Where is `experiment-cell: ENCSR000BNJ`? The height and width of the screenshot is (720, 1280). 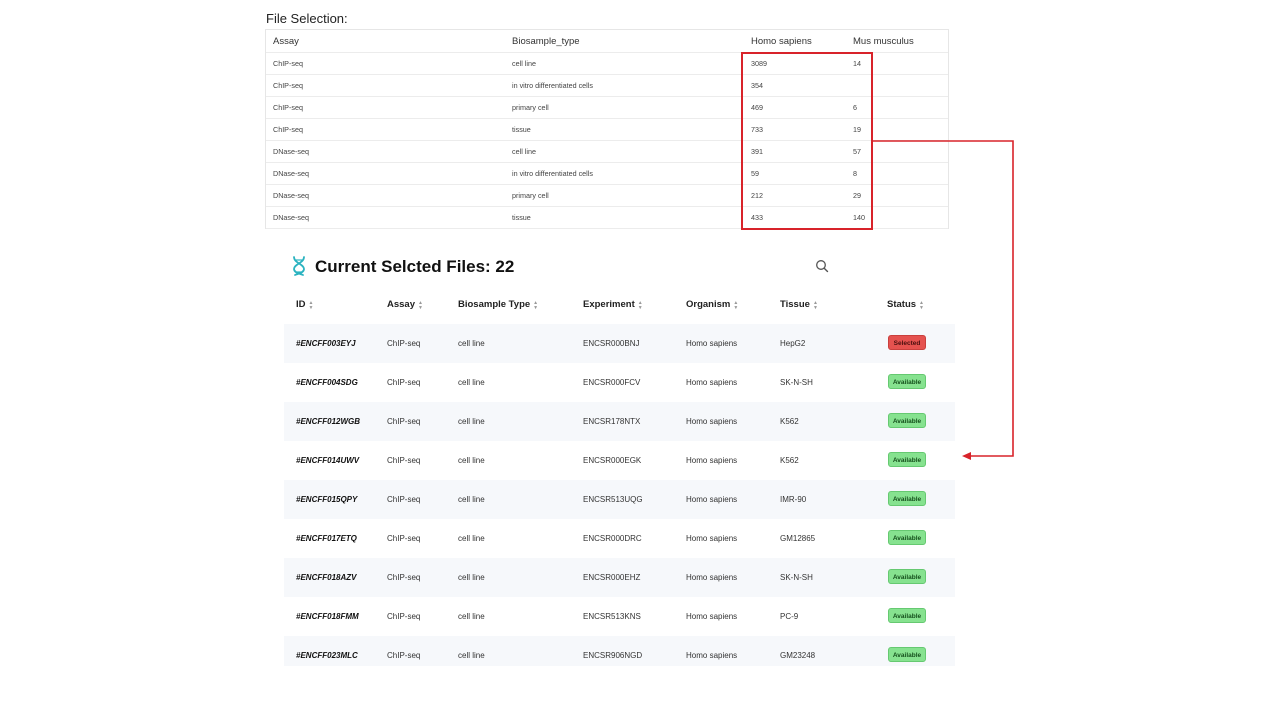
experiment-cell: ENCSR000BNJ is located at coordinates (611, 343).